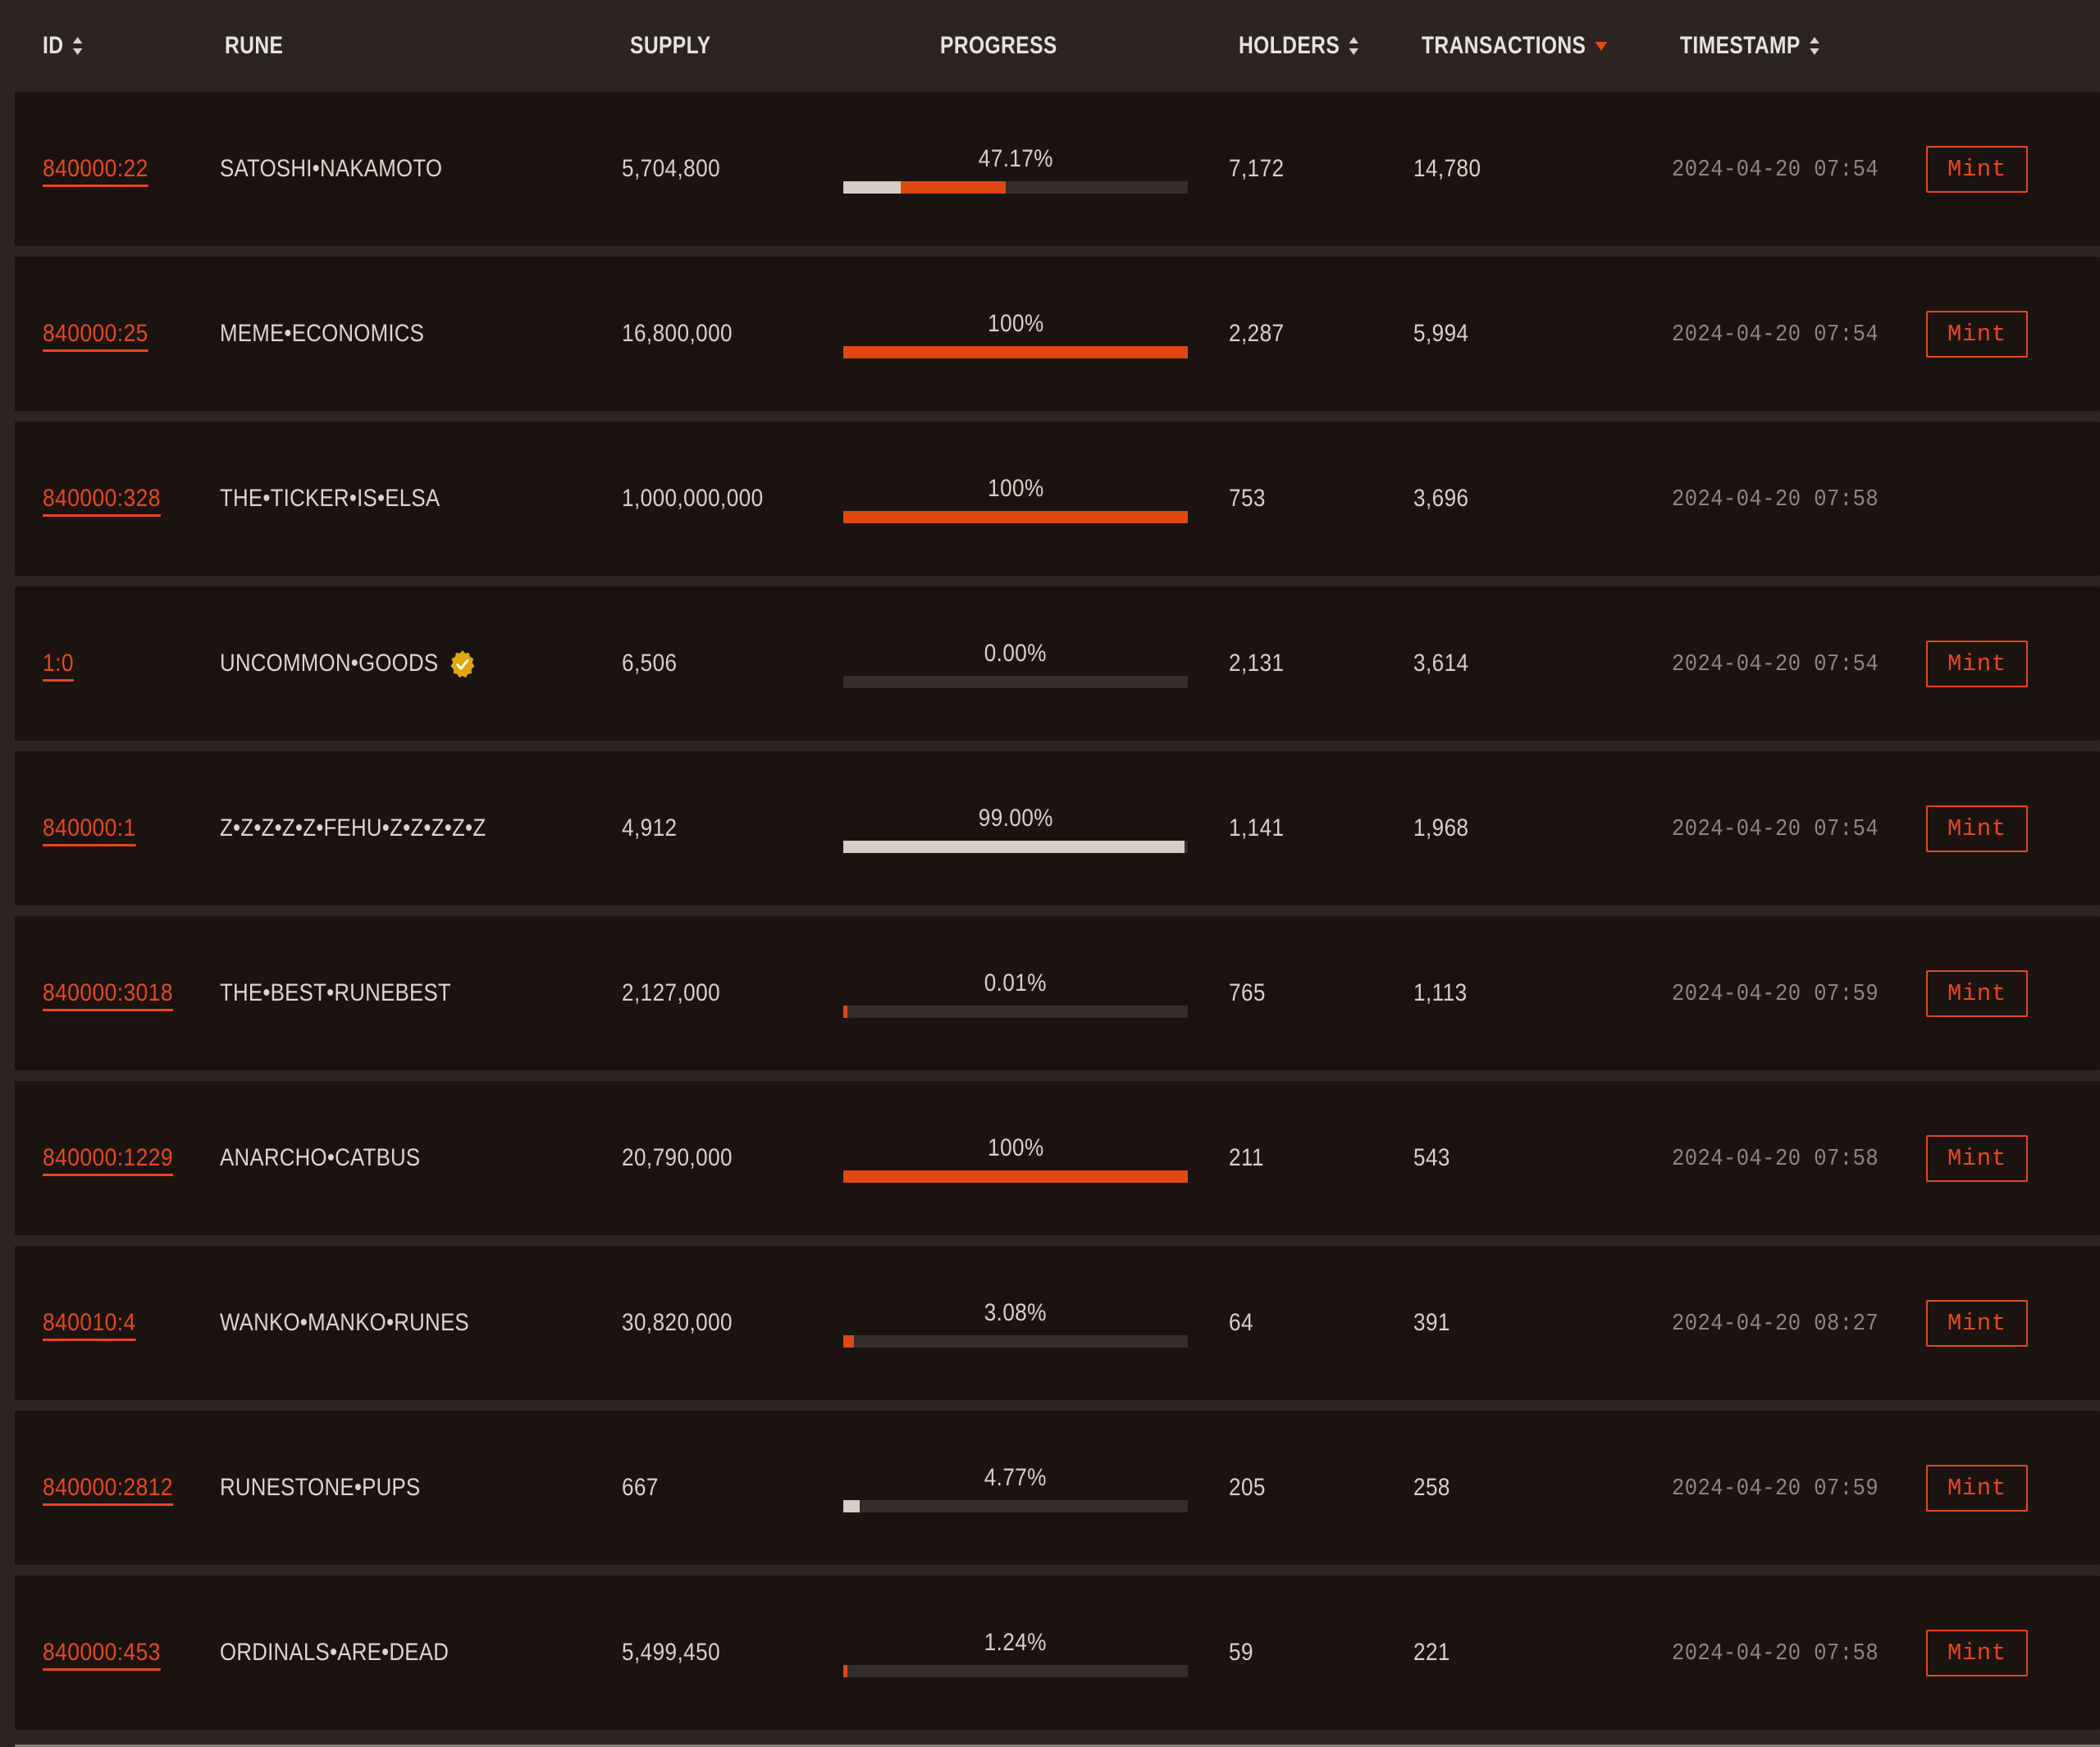  I want to click on rune-name-text: ANARCHO•CATBUS, so click(320, 1157).